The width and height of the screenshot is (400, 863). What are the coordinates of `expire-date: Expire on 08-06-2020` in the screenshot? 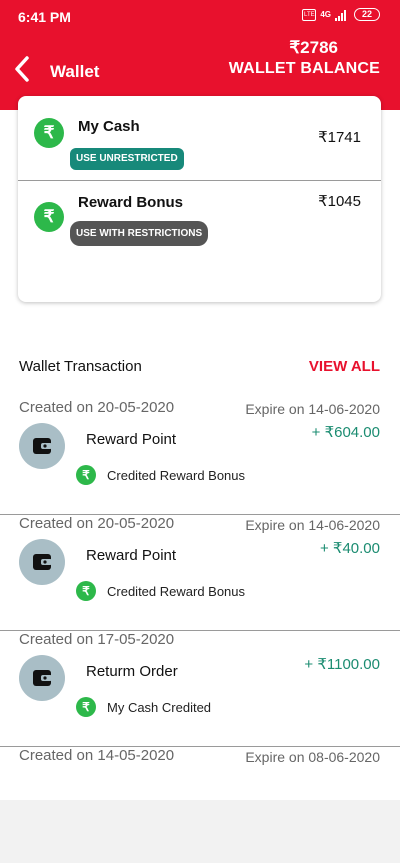 It's located at (312, 757).